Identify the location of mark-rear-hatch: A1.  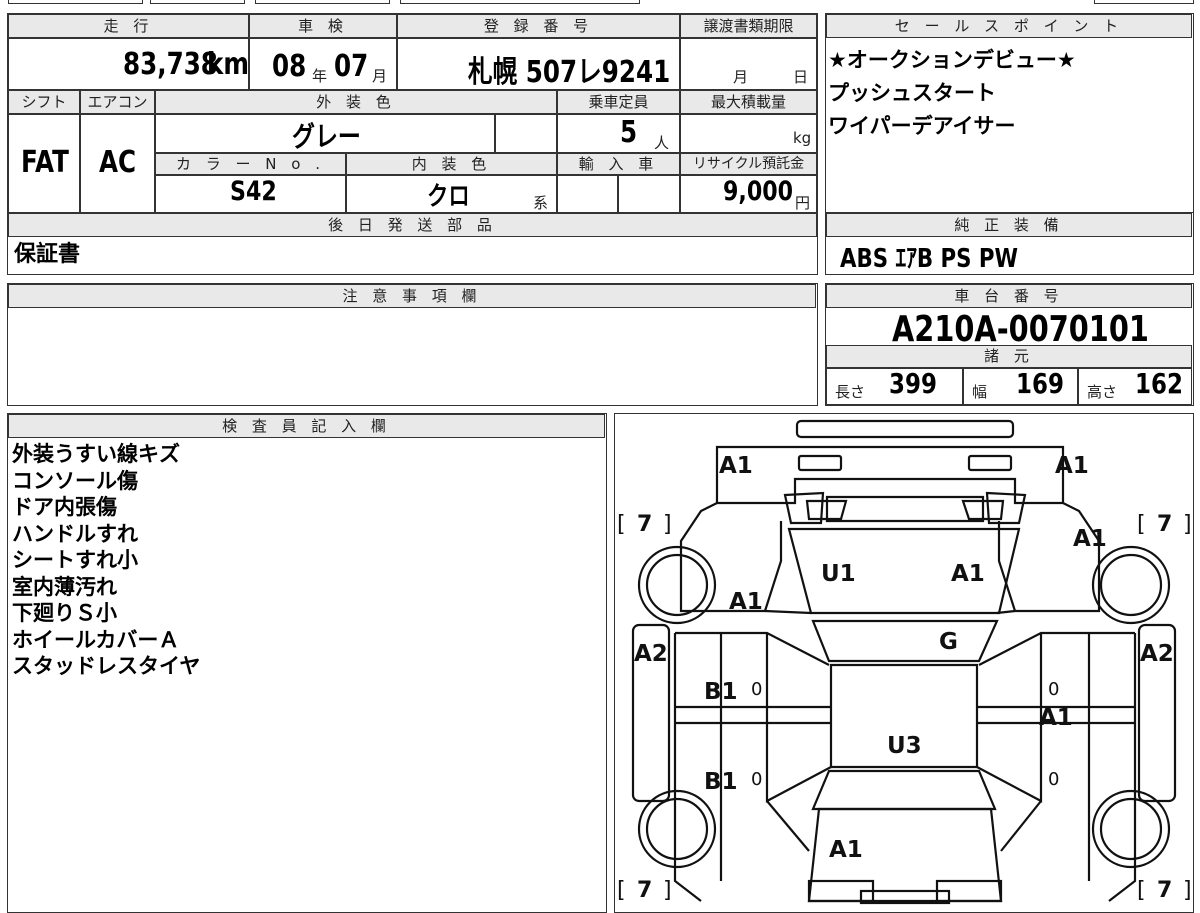
(846, 850).